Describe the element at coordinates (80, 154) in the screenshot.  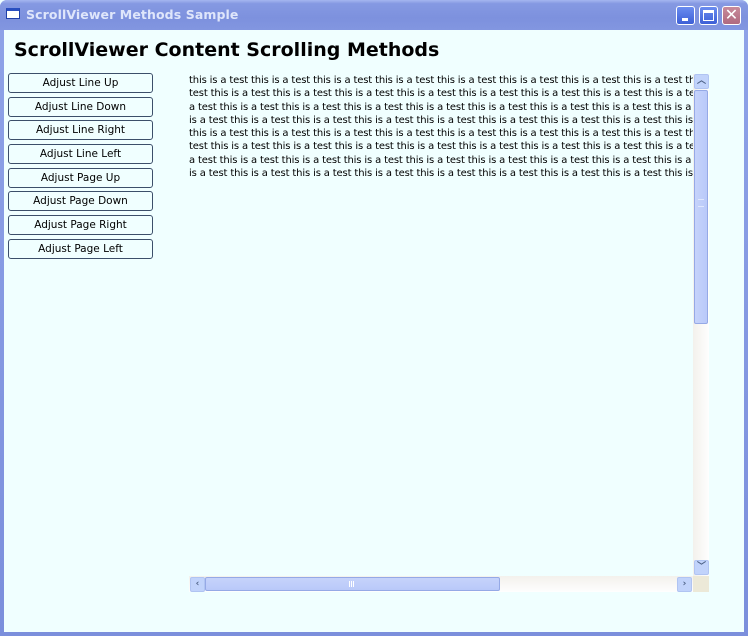
I see `adjust-line-left-button: Adjust Line Left` at that location.